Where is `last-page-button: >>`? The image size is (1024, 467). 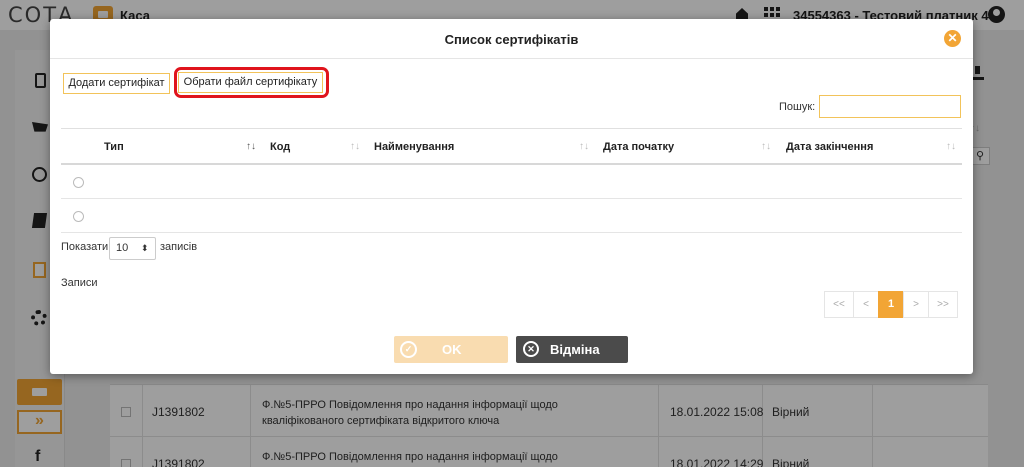 last-page-button: >> is located at coordinates (943, 304).